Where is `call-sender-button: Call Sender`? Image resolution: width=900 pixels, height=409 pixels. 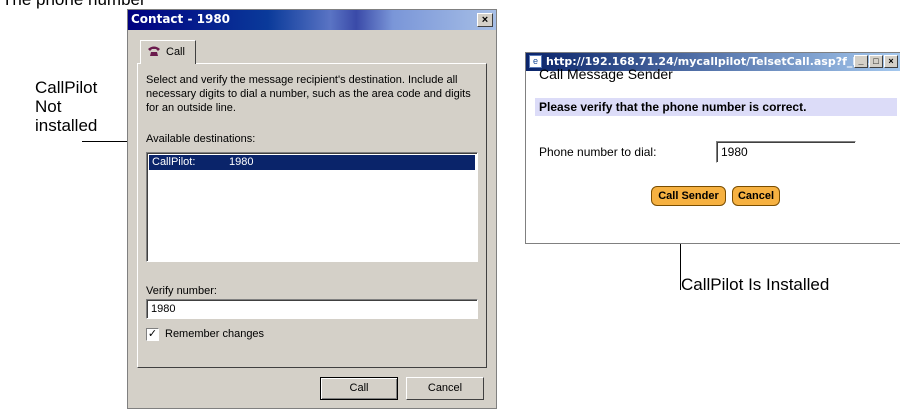 call-sender-button: Call Sender is located at coordinates (688, 196).